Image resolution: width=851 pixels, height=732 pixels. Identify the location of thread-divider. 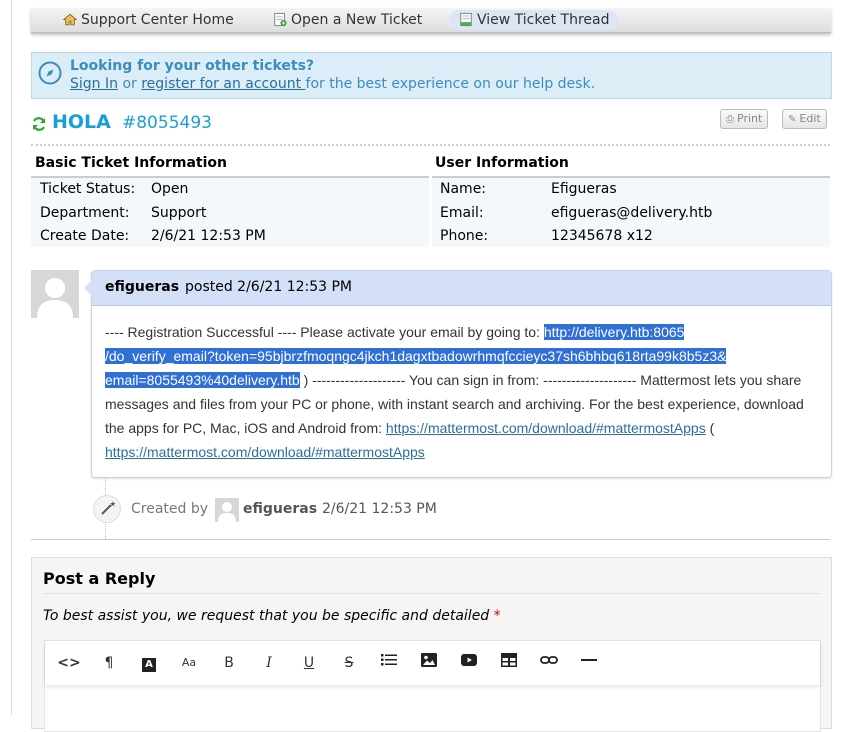
(430, 539).